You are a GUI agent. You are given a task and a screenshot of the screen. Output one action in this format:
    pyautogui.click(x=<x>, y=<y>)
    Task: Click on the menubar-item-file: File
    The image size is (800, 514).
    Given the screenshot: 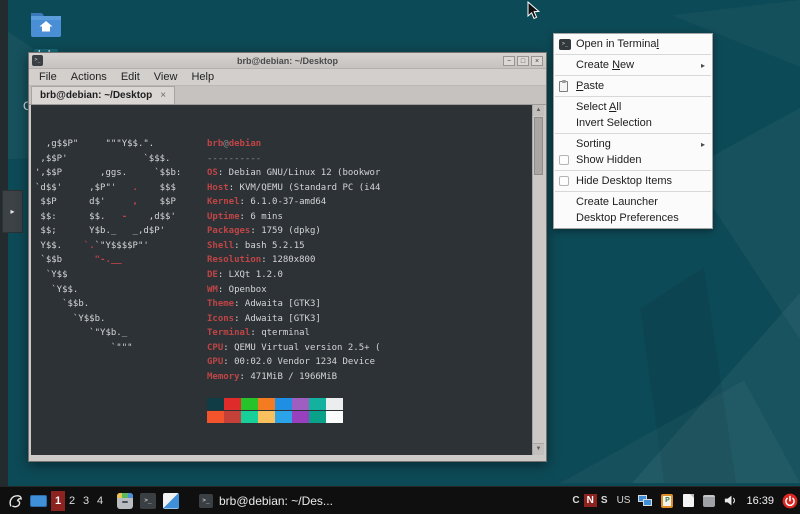 What is the action you would take?
    pyautogui.click(x=48, y=77)
    